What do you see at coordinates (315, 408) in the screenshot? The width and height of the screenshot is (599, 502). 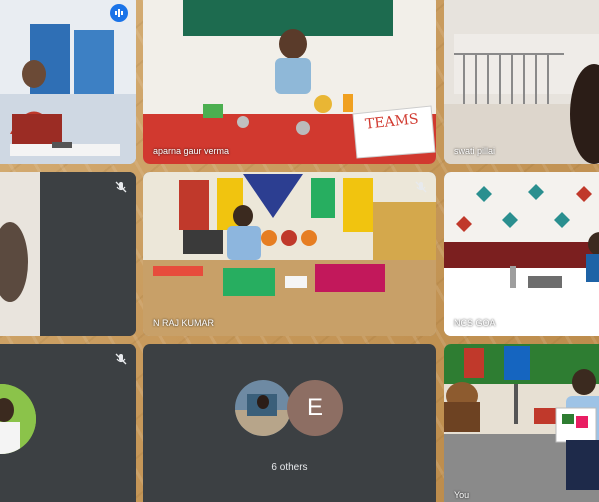 I see `others-avatar-initial: E` at bounding box center [315, 408].